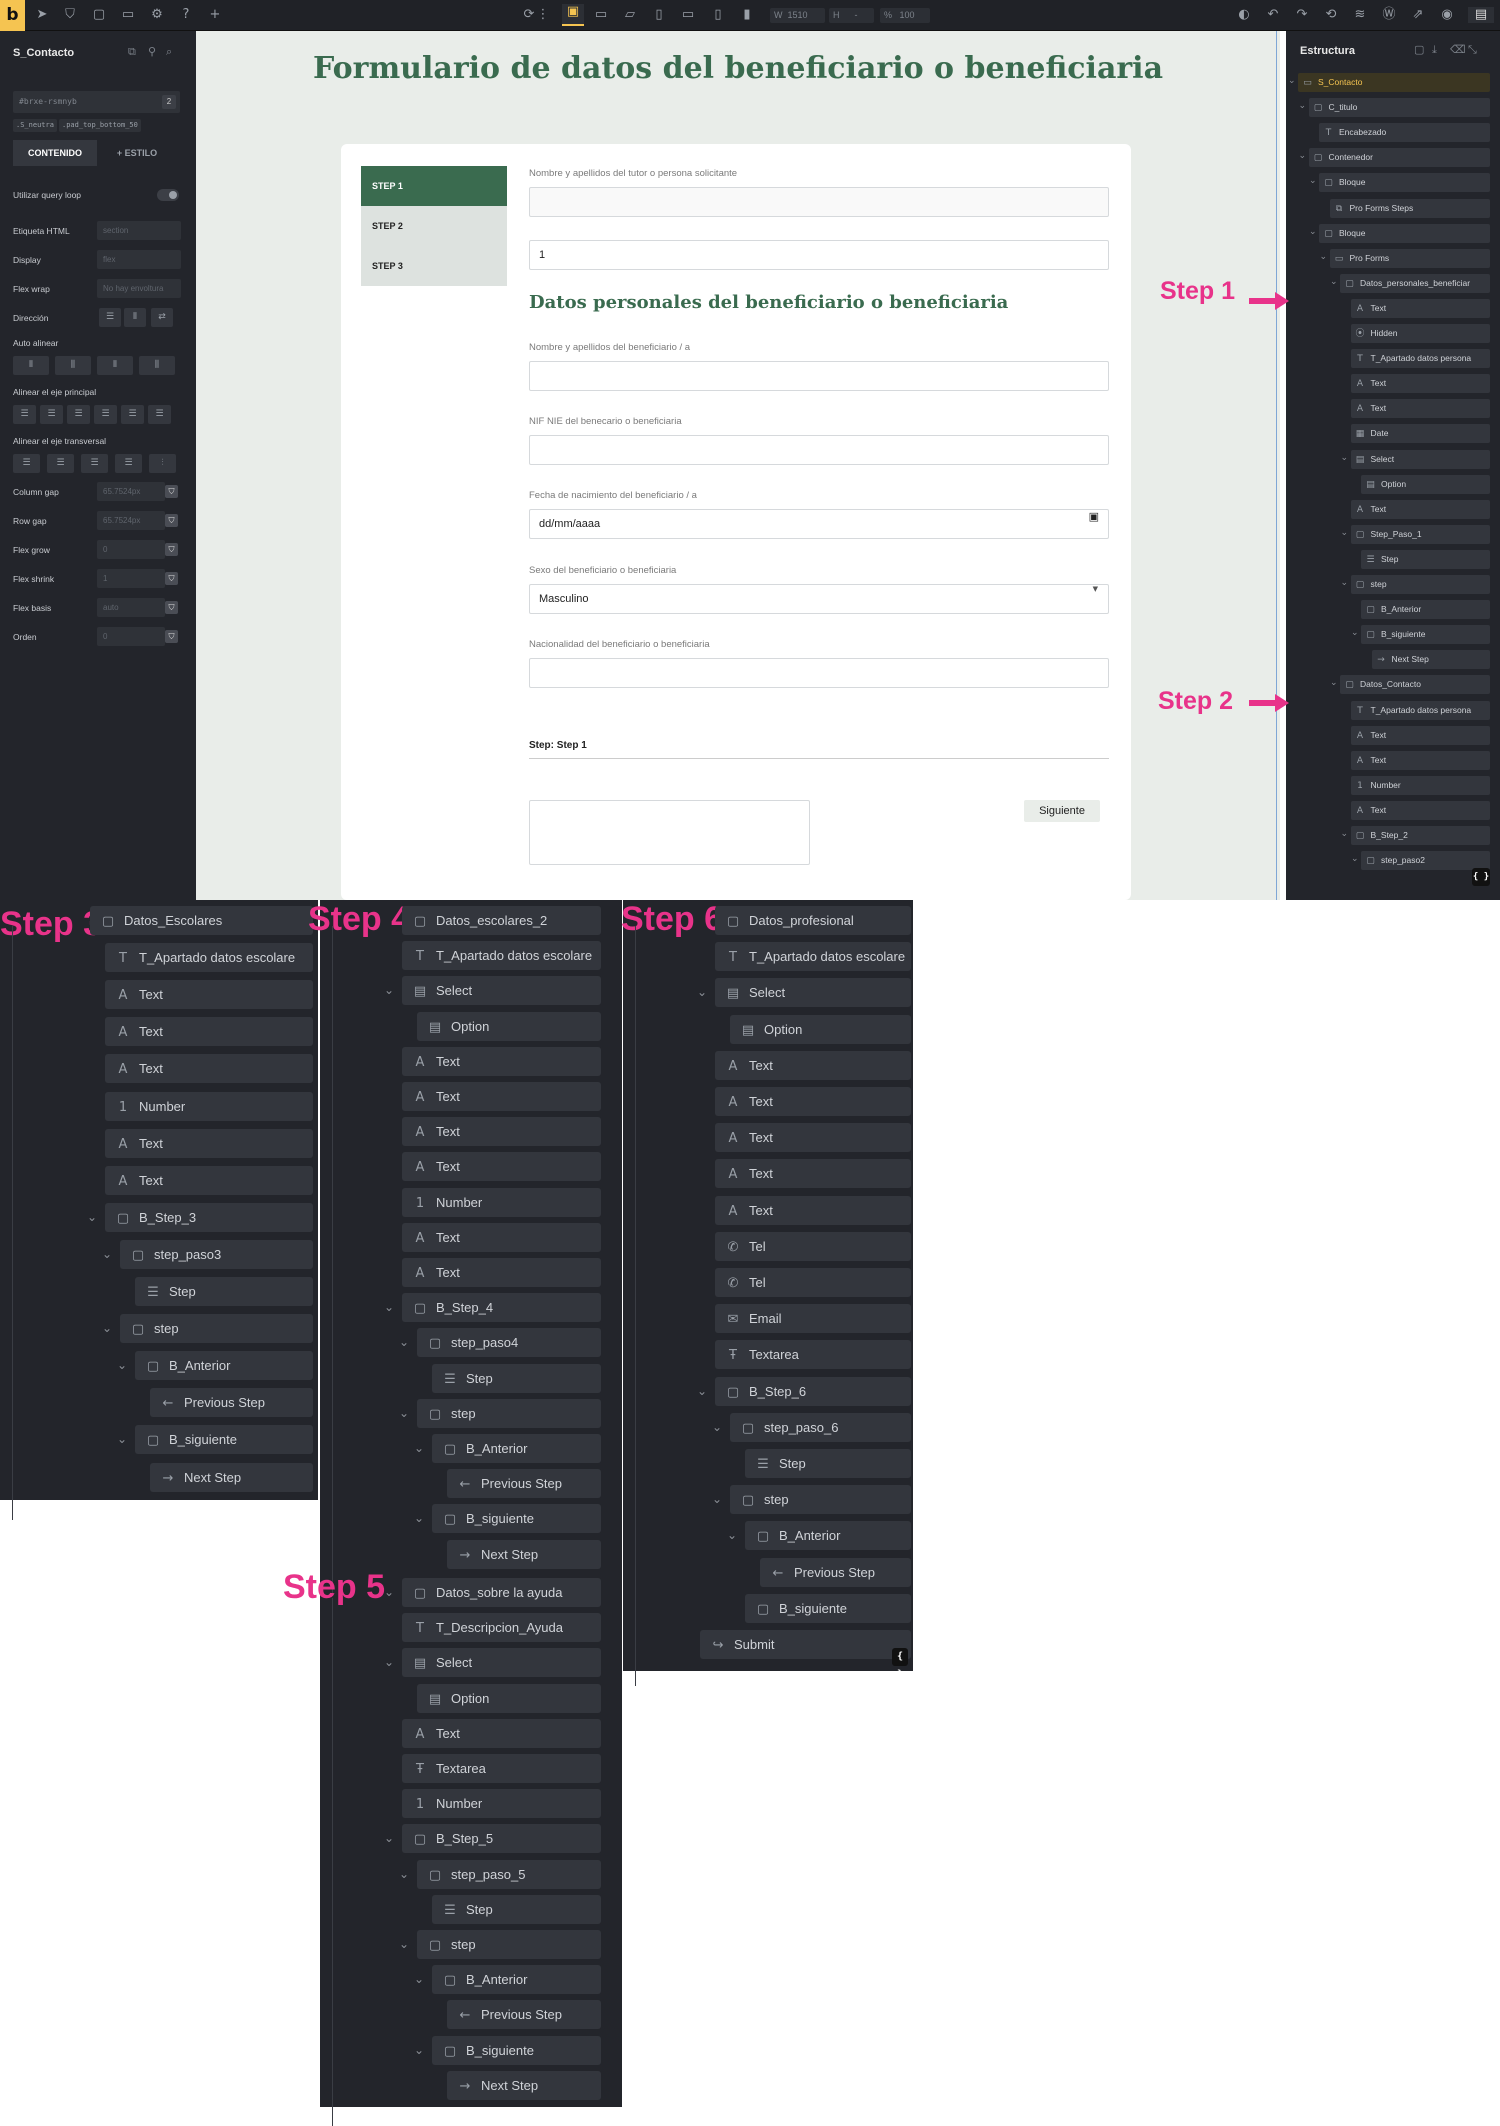 The height and width of the screenshot is (2126, 1500). What do you see at coordinates (819, 376) in the screenshot?
I see `name-input` at bounding box center [819, 376].